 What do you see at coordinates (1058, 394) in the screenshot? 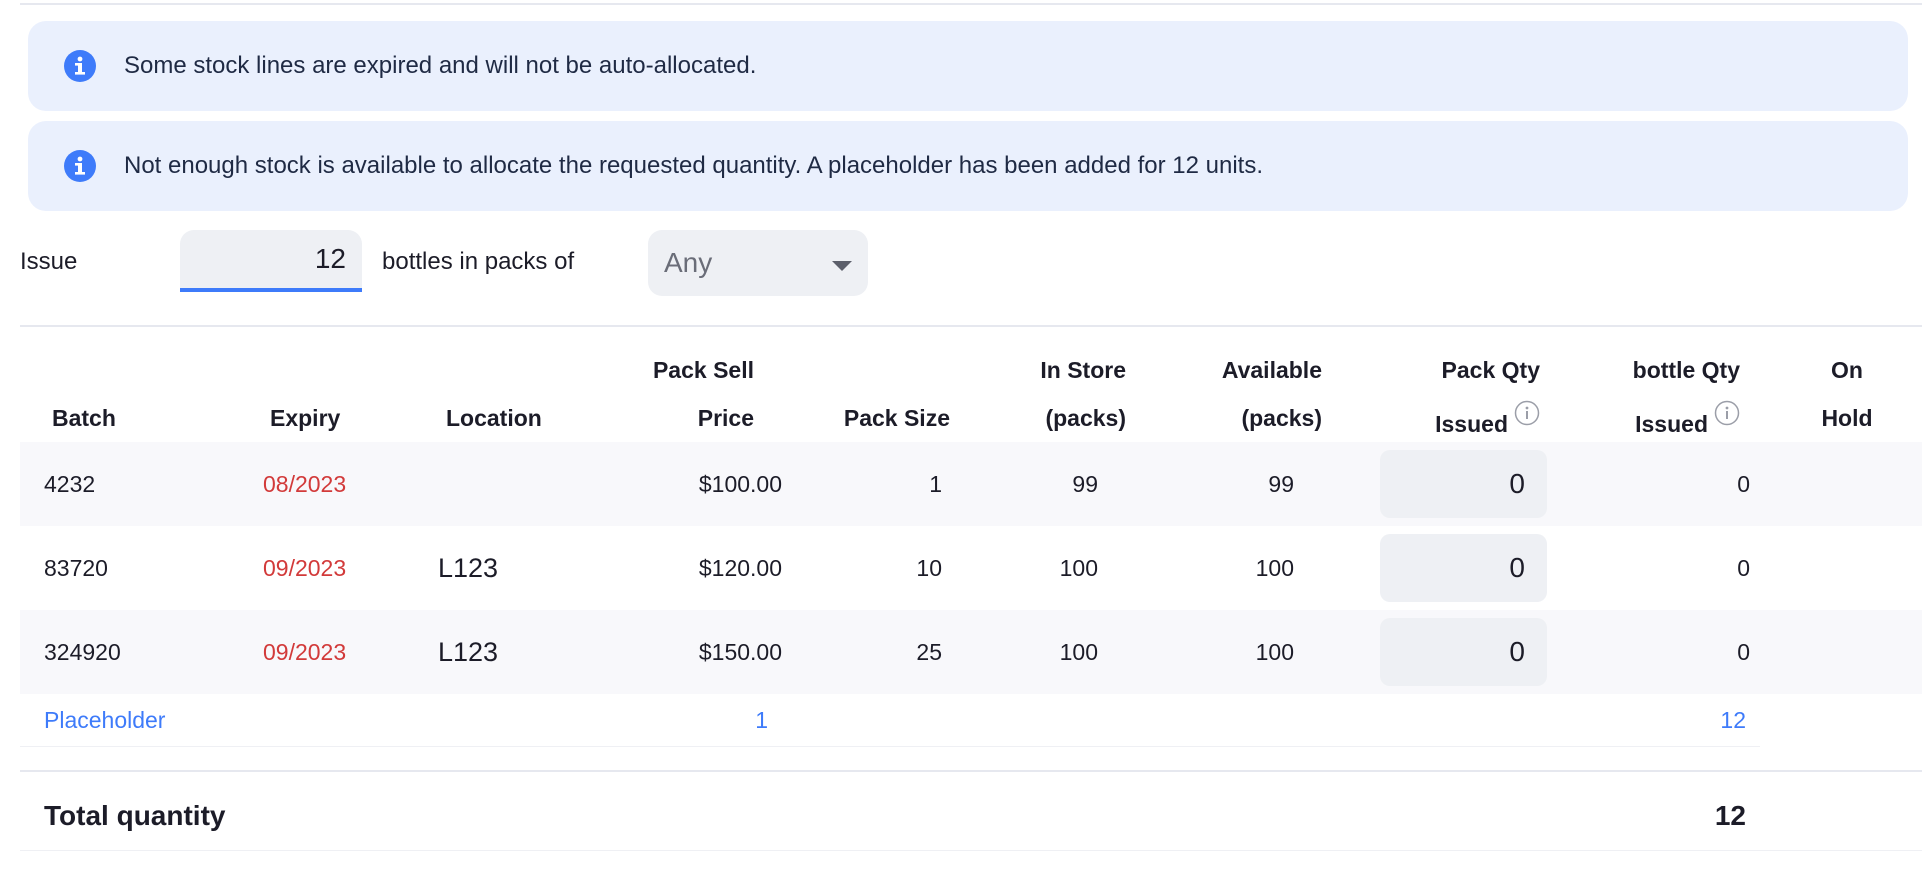
I see `header-in-store: In Store (packs)` at bounding box center [1058, 394].